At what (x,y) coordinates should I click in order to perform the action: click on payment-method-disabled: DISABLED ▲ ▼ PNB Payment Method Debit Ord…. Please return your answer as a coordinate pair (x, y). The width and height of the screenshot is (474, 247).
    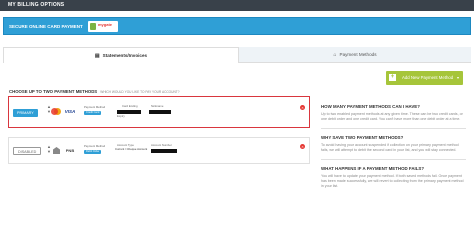
    Looking at the image, I should click on (159, 150).